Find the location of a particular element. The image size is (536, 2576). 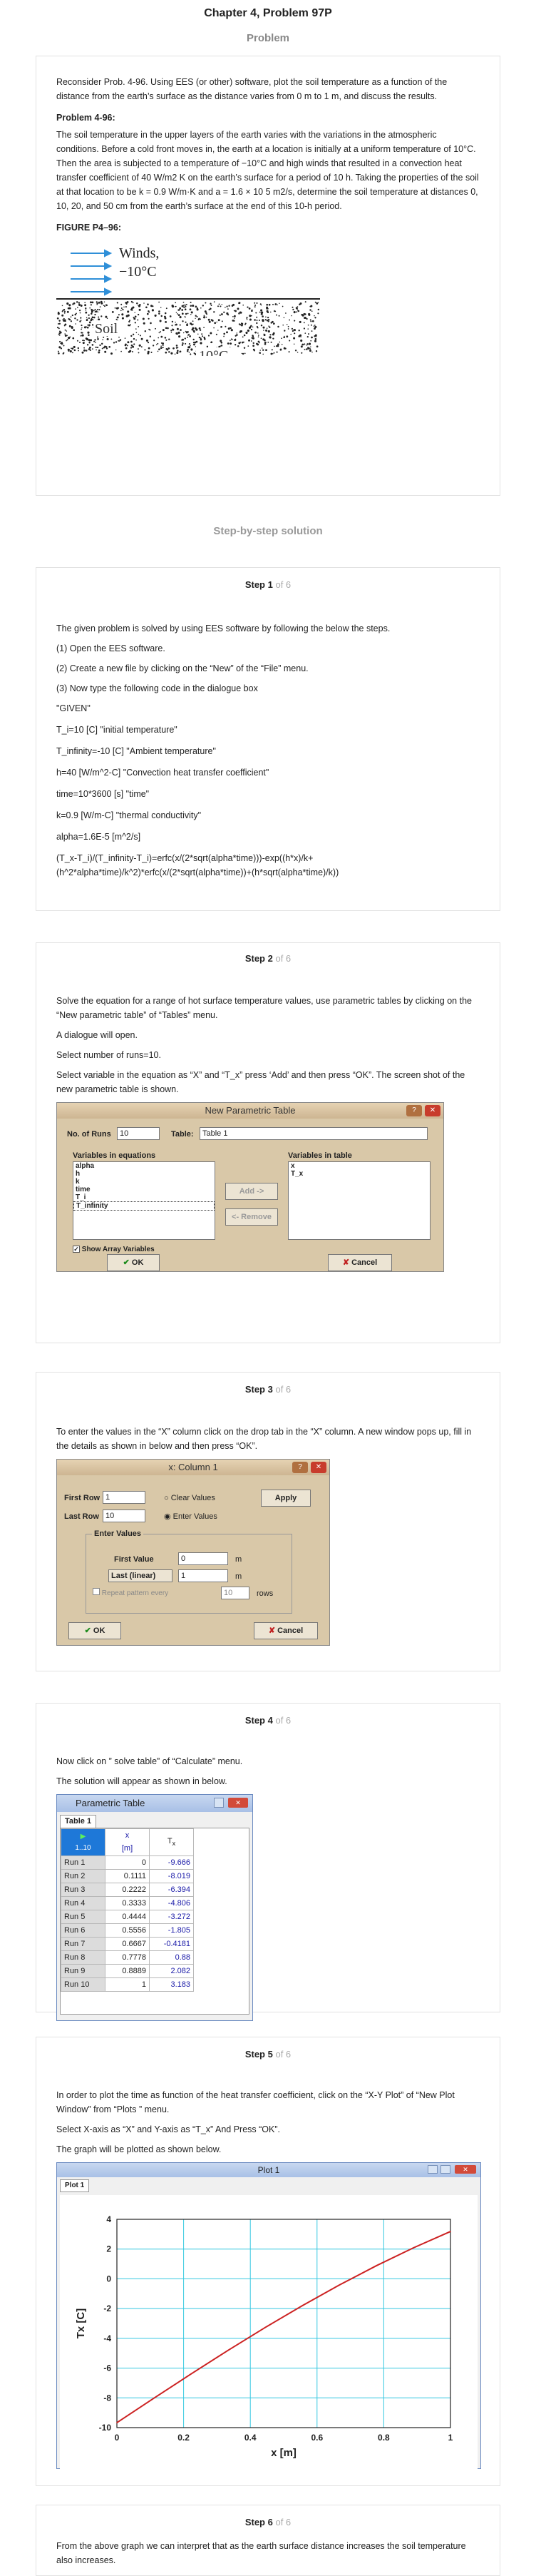

table-cell-run: Run 10 is located at coordinates (83, 1984).